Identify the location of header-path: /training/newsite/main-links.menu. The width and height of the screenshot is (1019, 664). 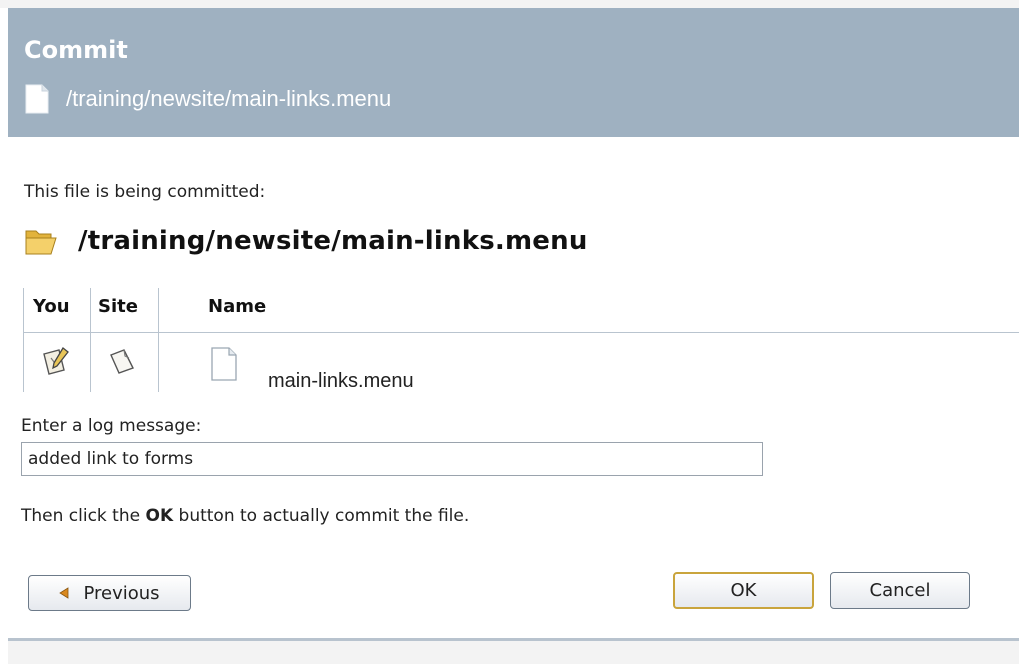
(229, 98).